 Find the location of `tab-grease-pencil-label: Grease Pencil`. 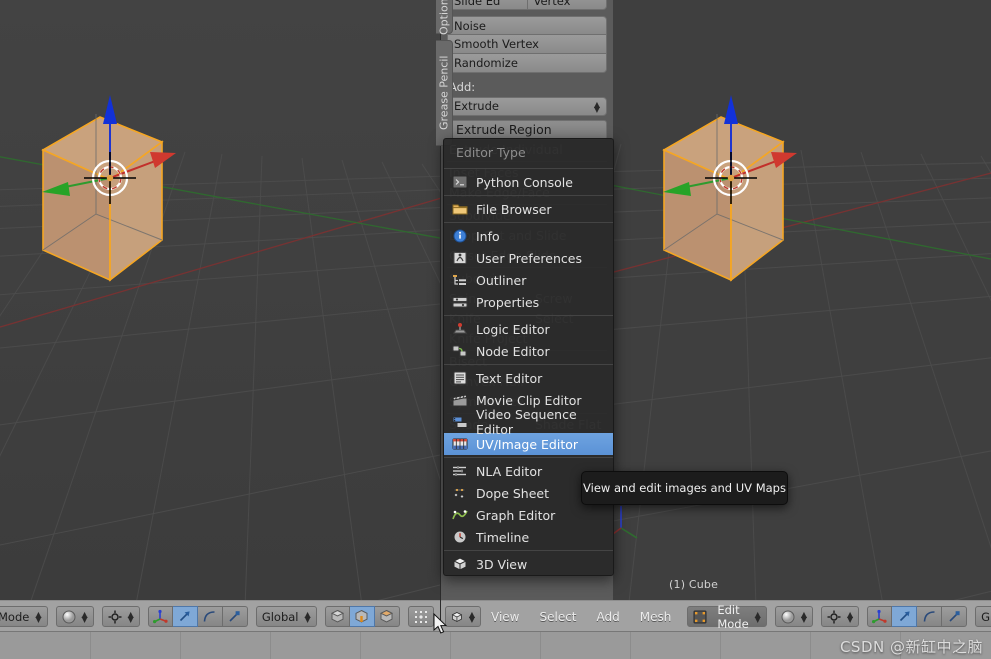

tab-grease-pencil-label: Grease Pencil is located at coordinates (444, 93).